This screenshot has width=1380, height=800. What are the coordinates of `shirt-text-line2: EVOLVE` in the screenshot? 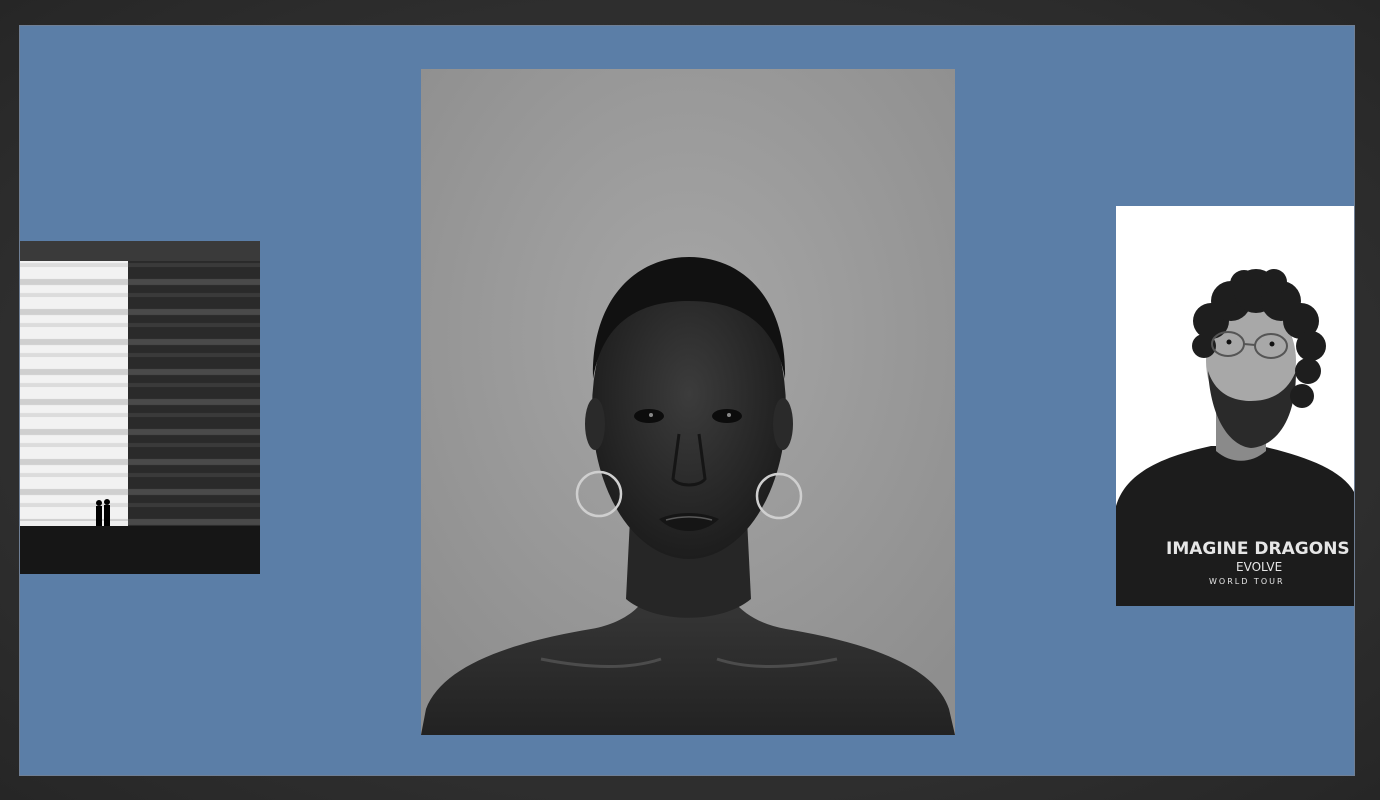 It's located at (1259, 567).